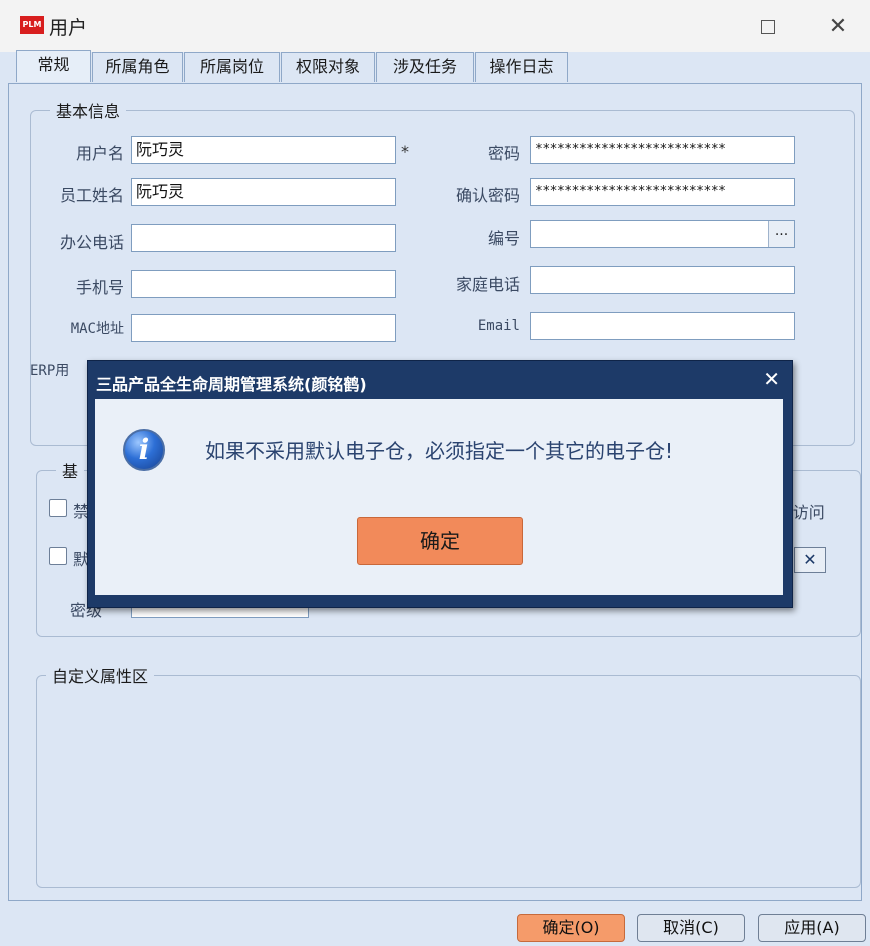 The image size is (870, 946). Describe the element at coordinates (53, 66) in the screenshot. I see `tab-general: 常规` at that location.